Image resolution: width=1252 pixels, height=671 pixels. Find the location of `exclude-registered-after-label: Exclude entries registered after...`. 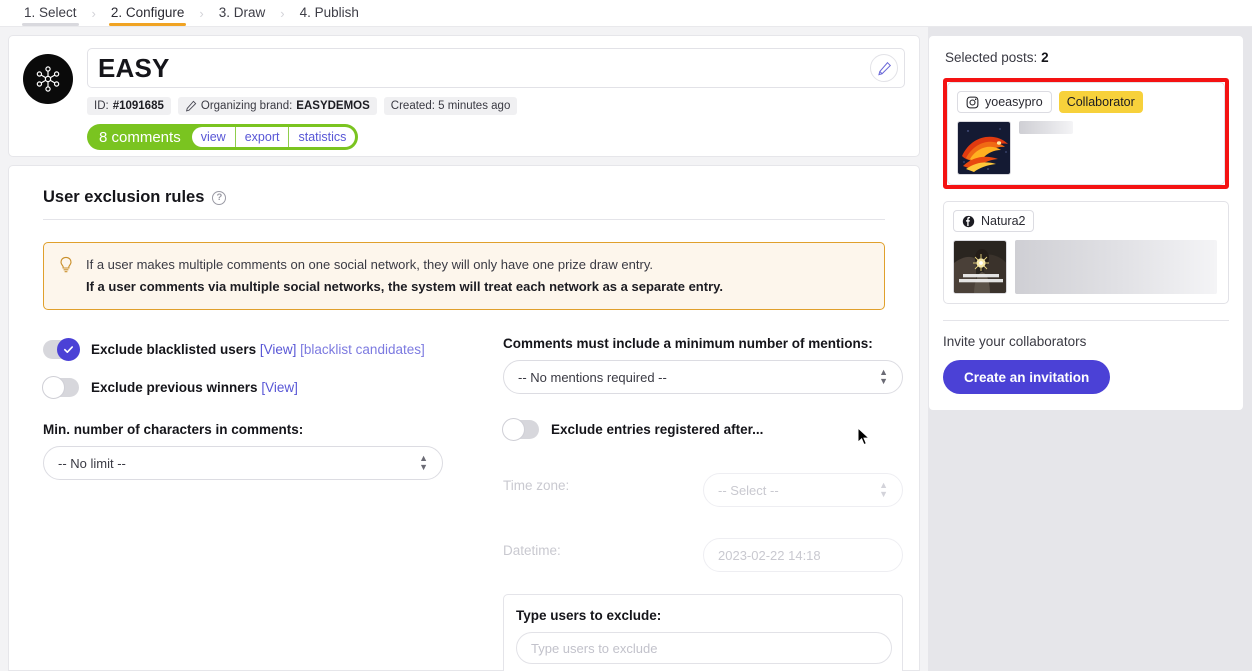

exclude-registered-after-label: Exclude entries registered after... is located at coordinates (657, 429).